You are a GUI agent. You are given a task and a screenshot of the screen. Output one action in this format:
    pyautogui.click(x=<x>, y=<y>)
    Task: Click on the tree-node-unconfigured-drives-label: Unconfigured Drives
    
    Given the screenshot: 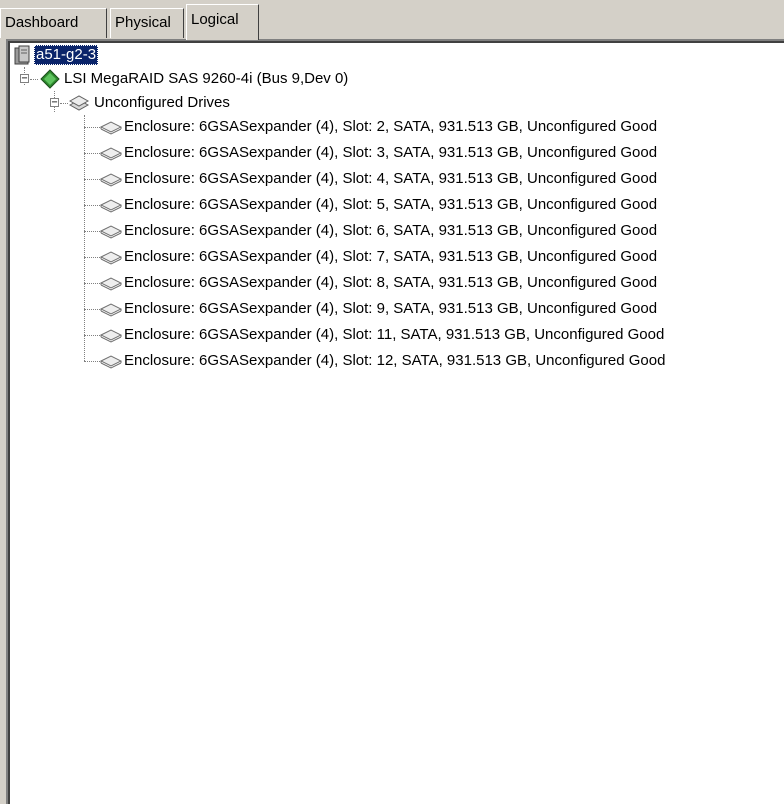 What is the action you would take?
    pyautogui.click(x=162, y=102)
    